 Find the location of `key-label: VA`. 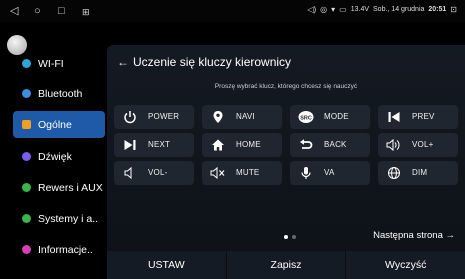

key-label: VA is located at coordinates (329, 172).